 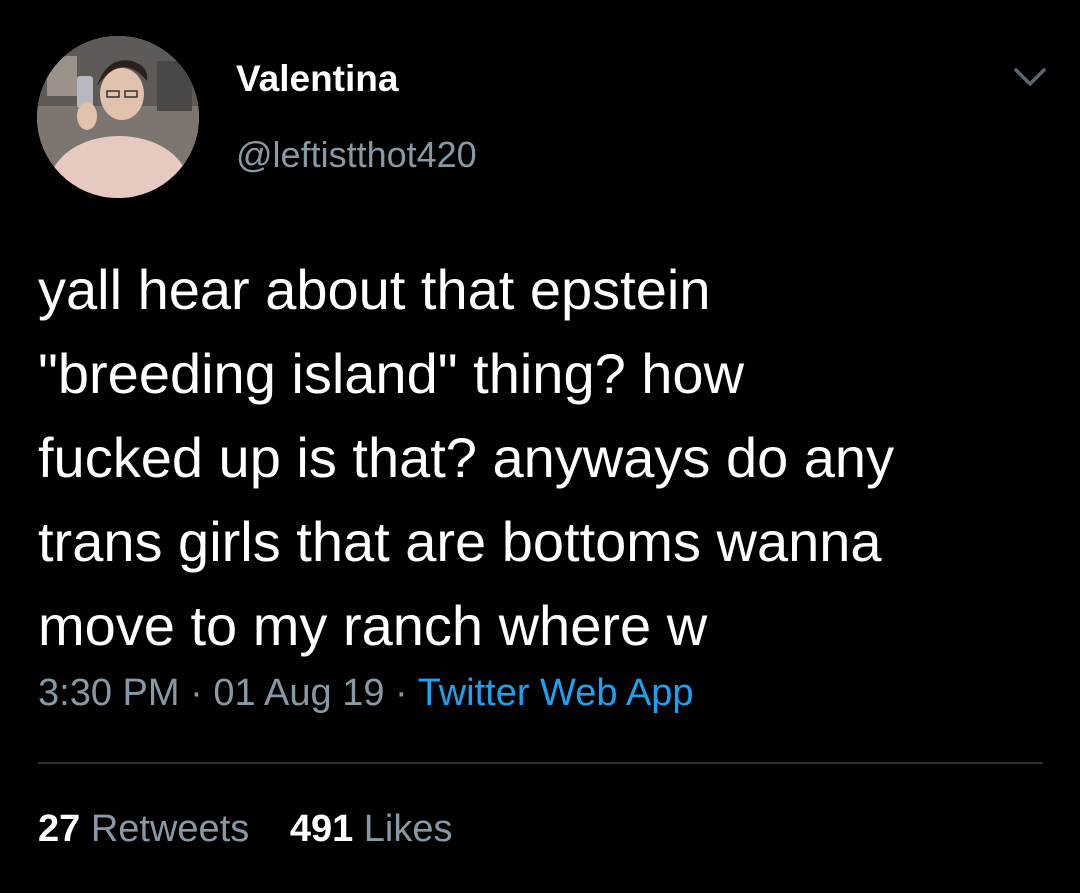 What do you see at coordinates (109, 693) in the screenshot?
I see `tweet-time: 3:30 PM` at bounding box center [109, 693].